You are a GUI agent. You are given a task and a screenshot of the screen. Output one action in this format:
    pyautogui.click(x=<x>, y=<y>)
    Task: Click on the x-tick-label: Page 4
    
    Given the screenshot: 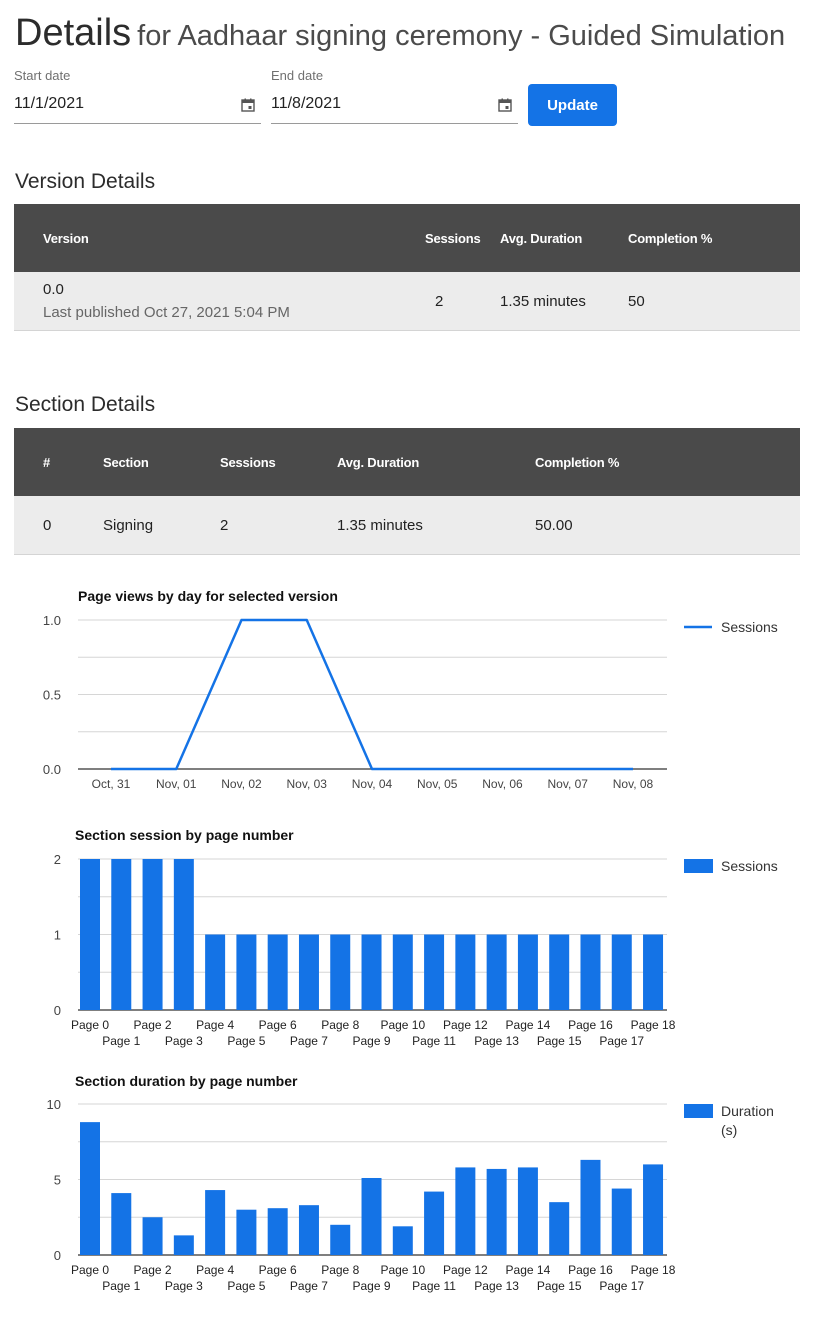 What is the action you would take?
    pyautogui.click(x=215, y=1025)
    